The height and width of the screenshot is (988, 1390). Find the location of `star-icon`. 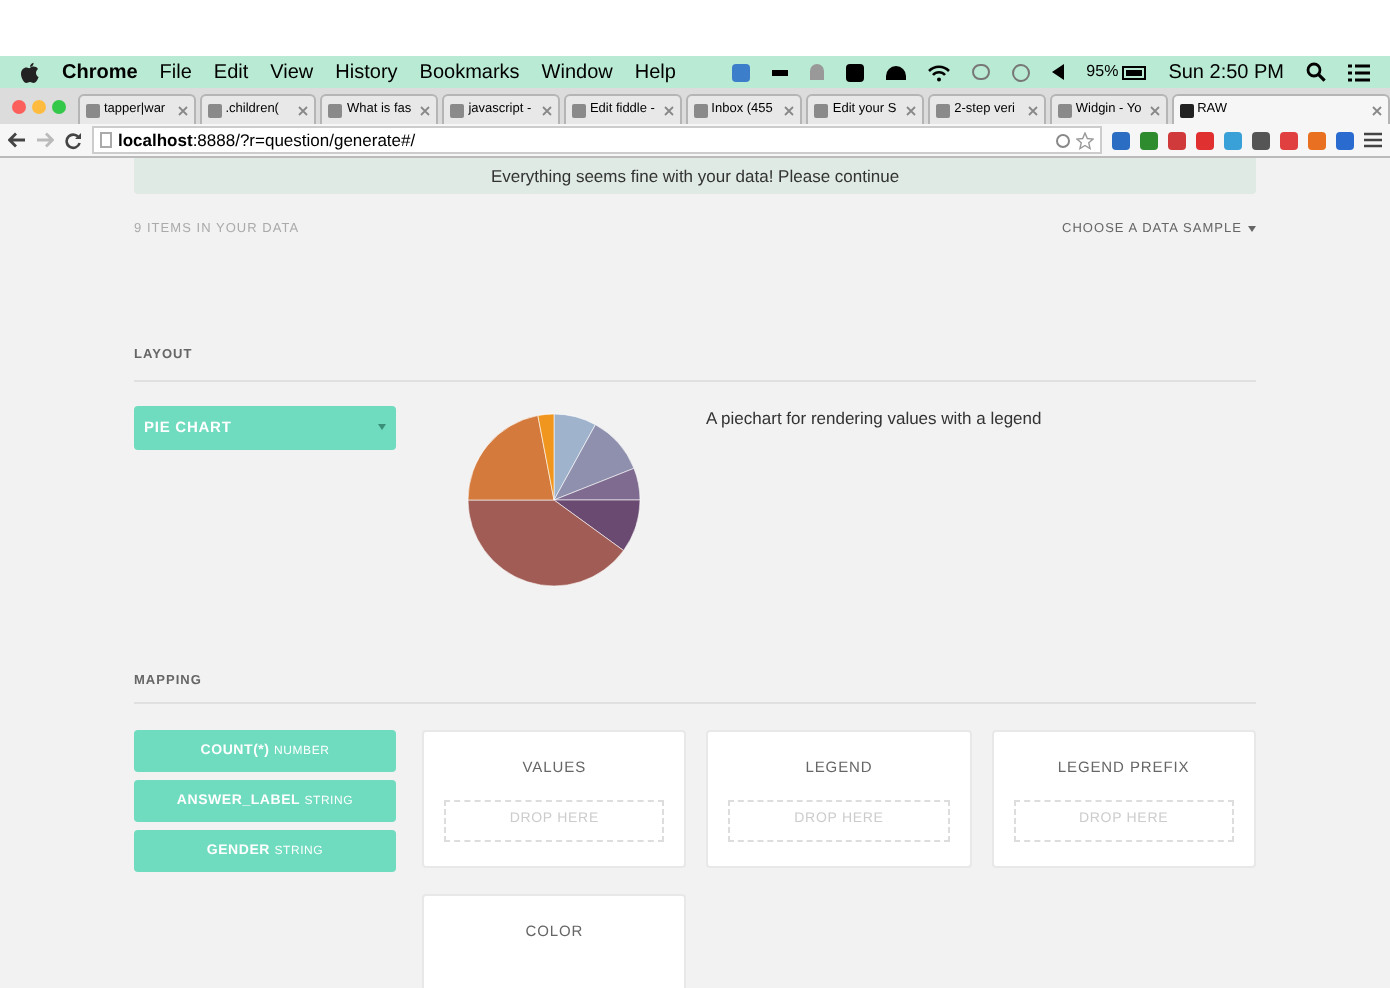

star-icon is located at coordinates (1085, 140).